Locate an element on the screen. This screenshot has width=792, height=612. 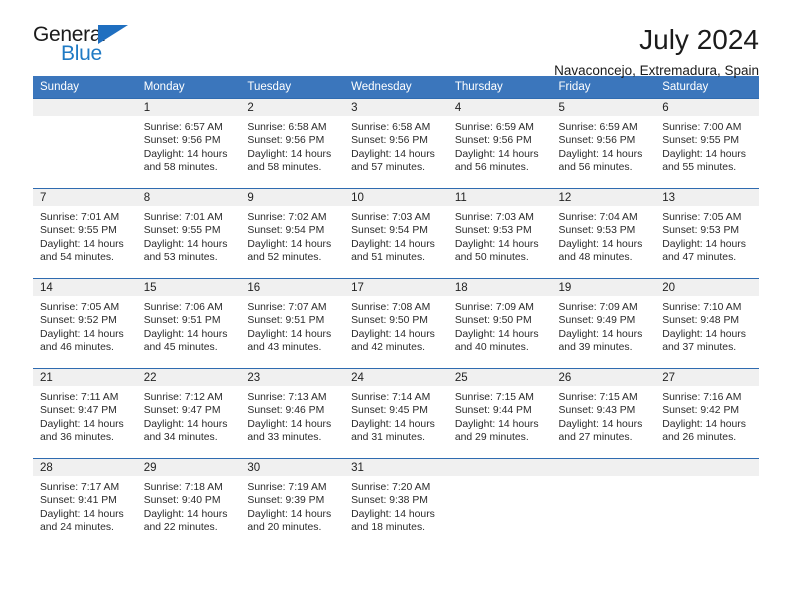
sunset-text: Sunset: 9:54 PM is located at coordinates (286, 231).